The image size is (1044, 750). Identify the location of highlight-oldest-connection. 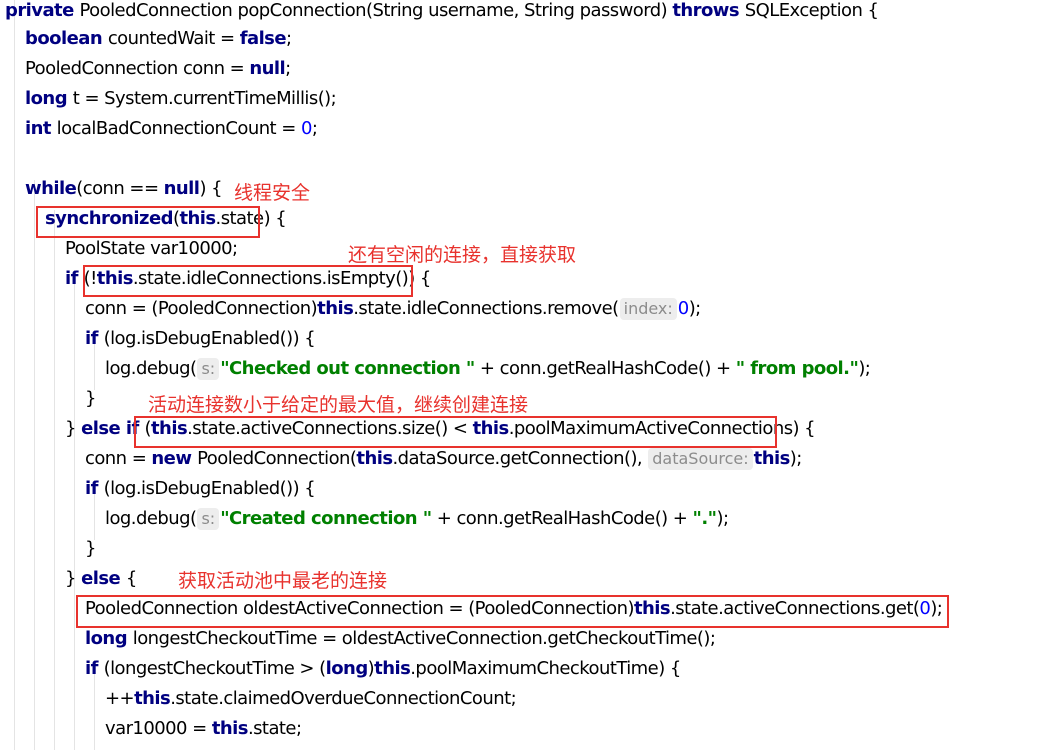
(512, 611).